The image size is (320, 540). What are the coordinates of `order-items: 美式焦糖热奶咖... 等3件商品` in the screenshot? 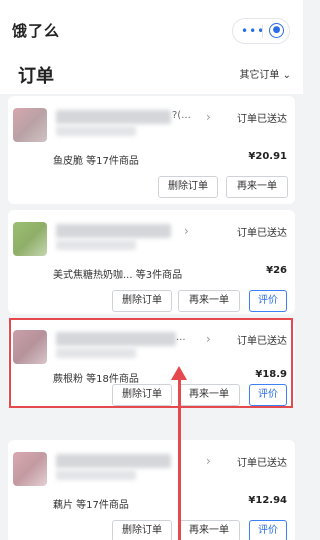 It's located at (118, 275).